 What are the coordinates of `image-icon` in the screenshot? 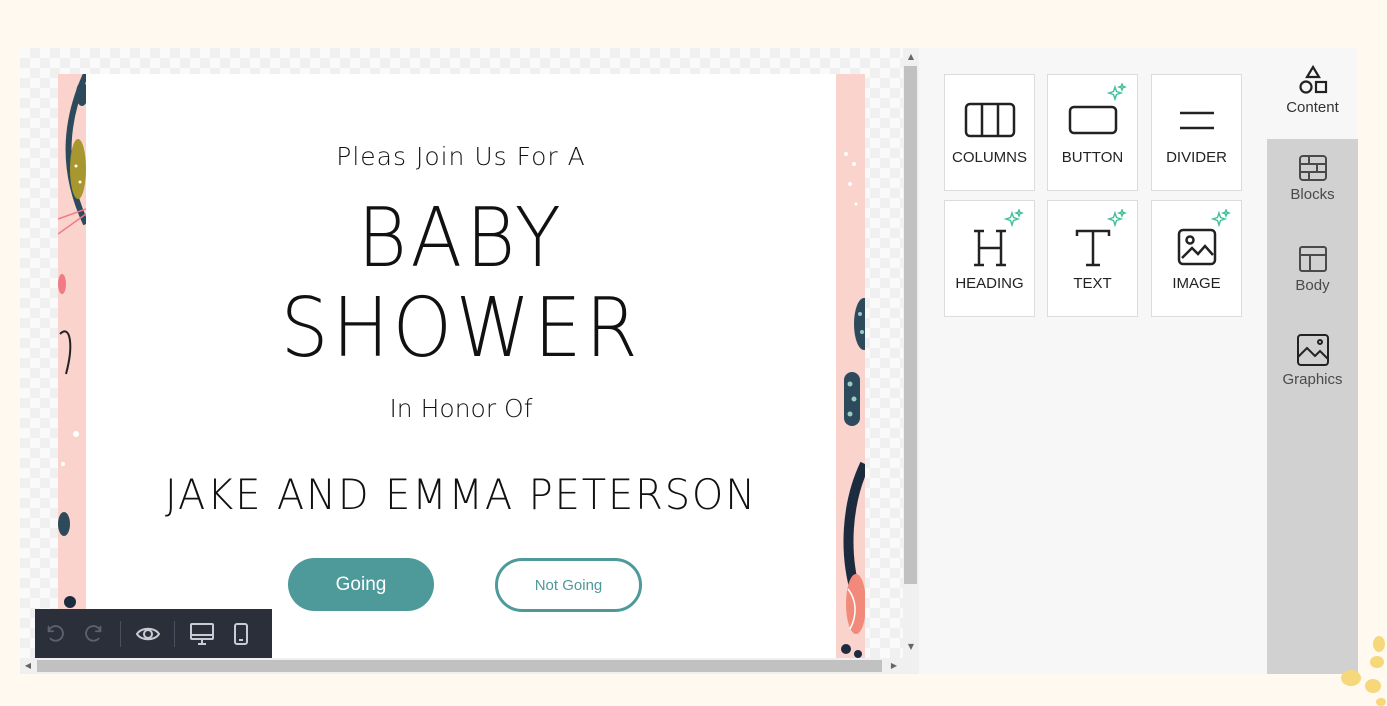 It's located at (1196, 247).